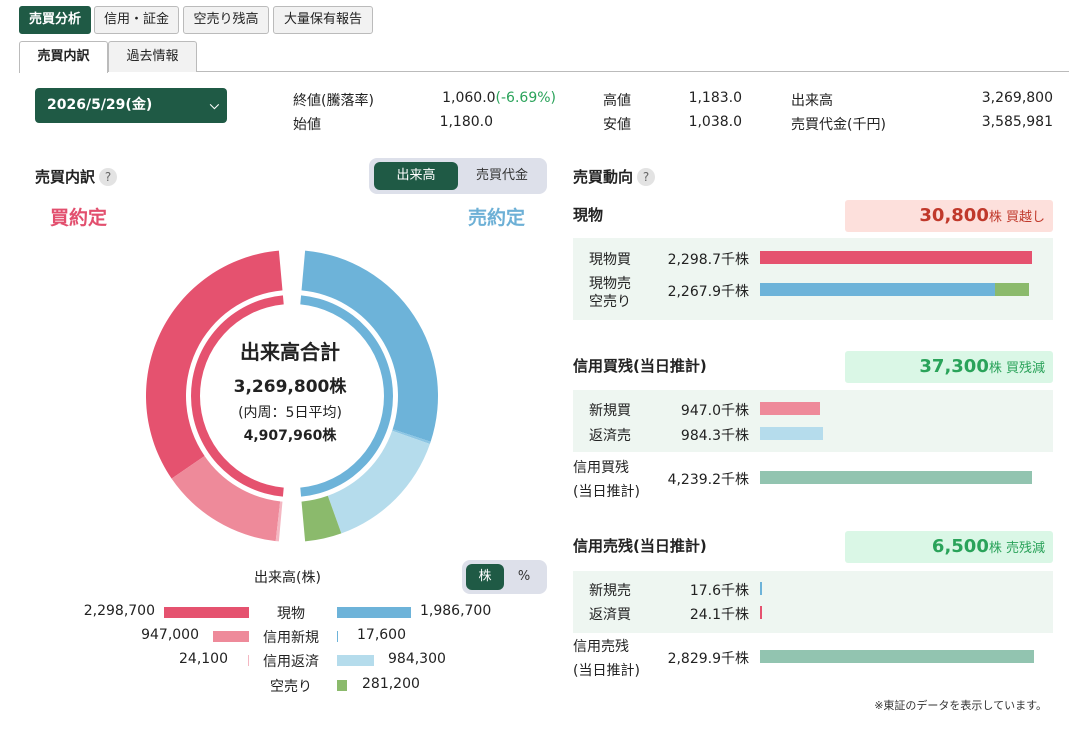 Image resolution: width=1085 pixels, height=754 pixels. Describe the element at coordinates (79, 218) in the screenshot. I see `buy-side-title: 買約定` at that location.